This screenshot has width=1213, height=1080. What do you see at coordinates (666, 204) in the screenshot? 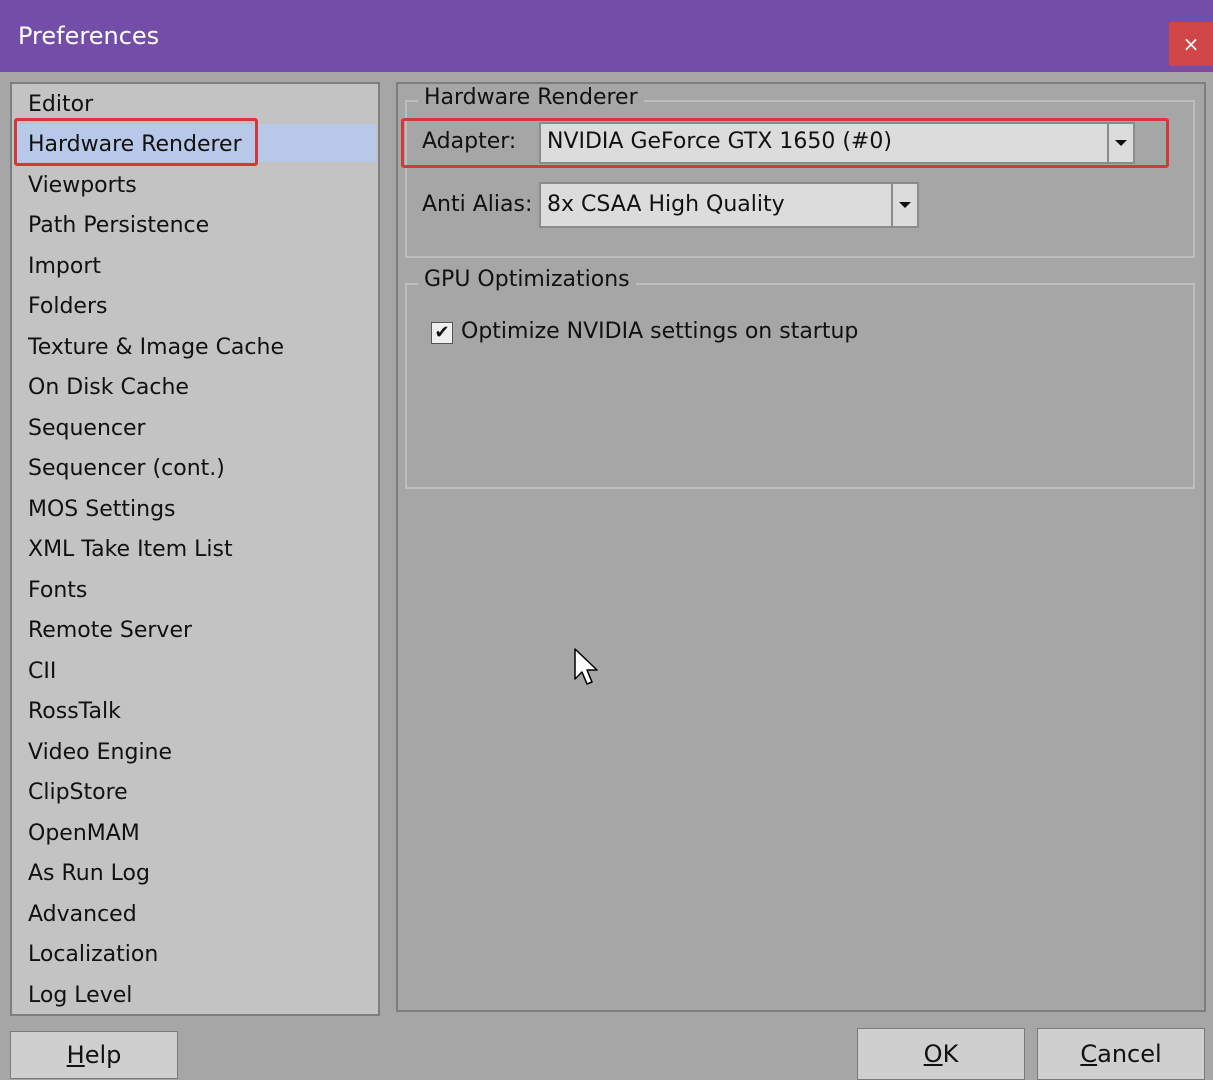
I see `anti-alias-value: 8x CSAA High Quality` at bounding box center [666, 204].